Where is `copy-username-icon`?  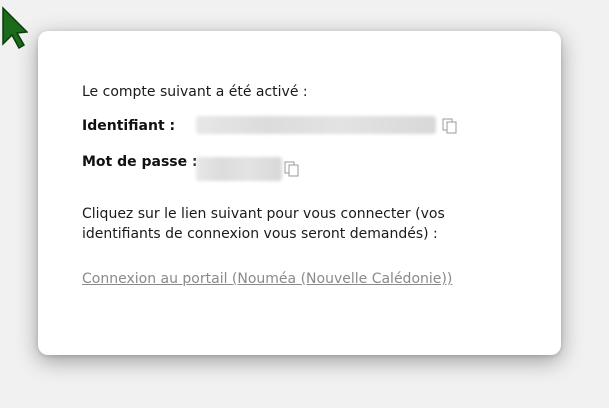 copy-username-icon is located at coordinates (450, 126).